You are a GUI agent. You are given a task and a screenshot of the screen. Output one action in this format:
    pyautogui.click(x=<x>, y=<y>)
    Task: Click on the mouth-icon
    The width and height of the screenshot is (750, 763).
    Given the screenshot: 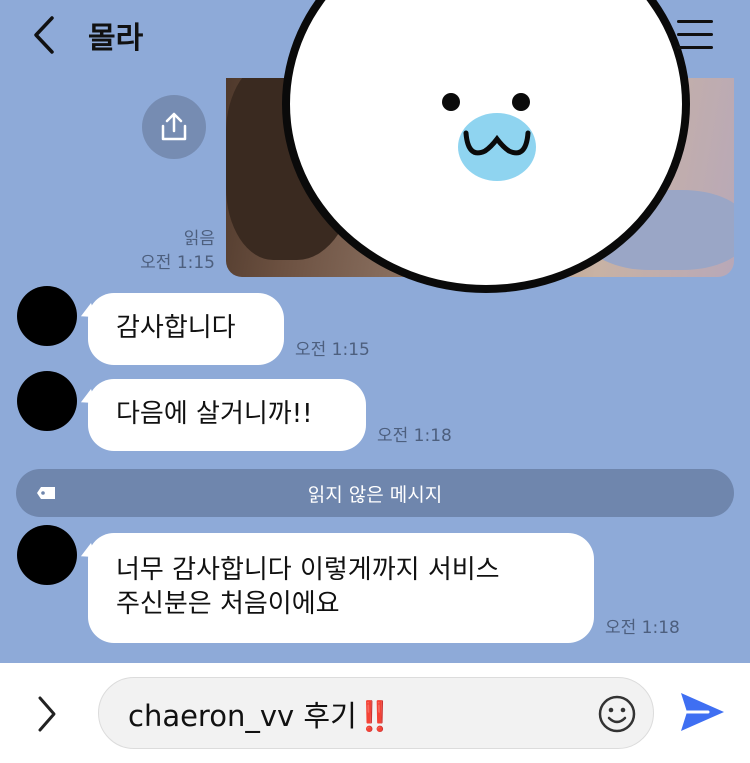 What is the action you would take?
    pyautogui.click(x=497, y=143)
    